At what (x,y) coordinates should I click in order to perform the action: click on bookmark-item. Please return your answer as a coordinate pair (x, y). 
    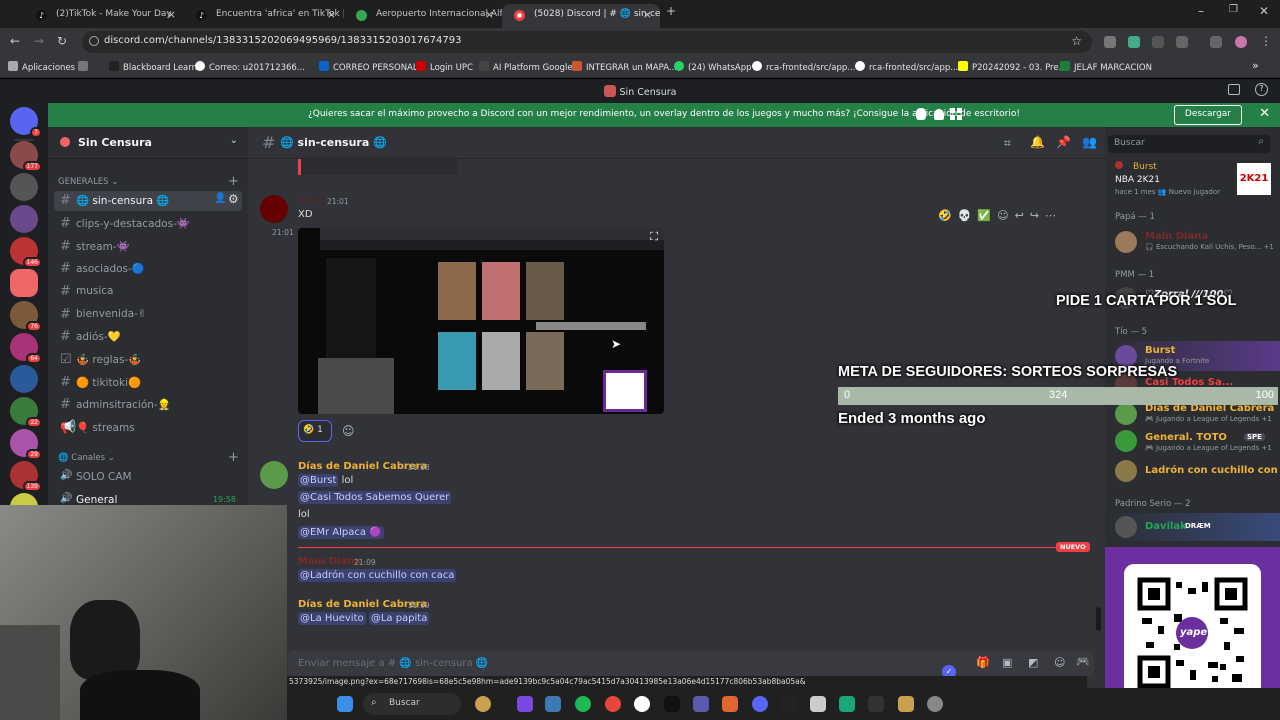
    Looking at the image, I should click on (85, 67).